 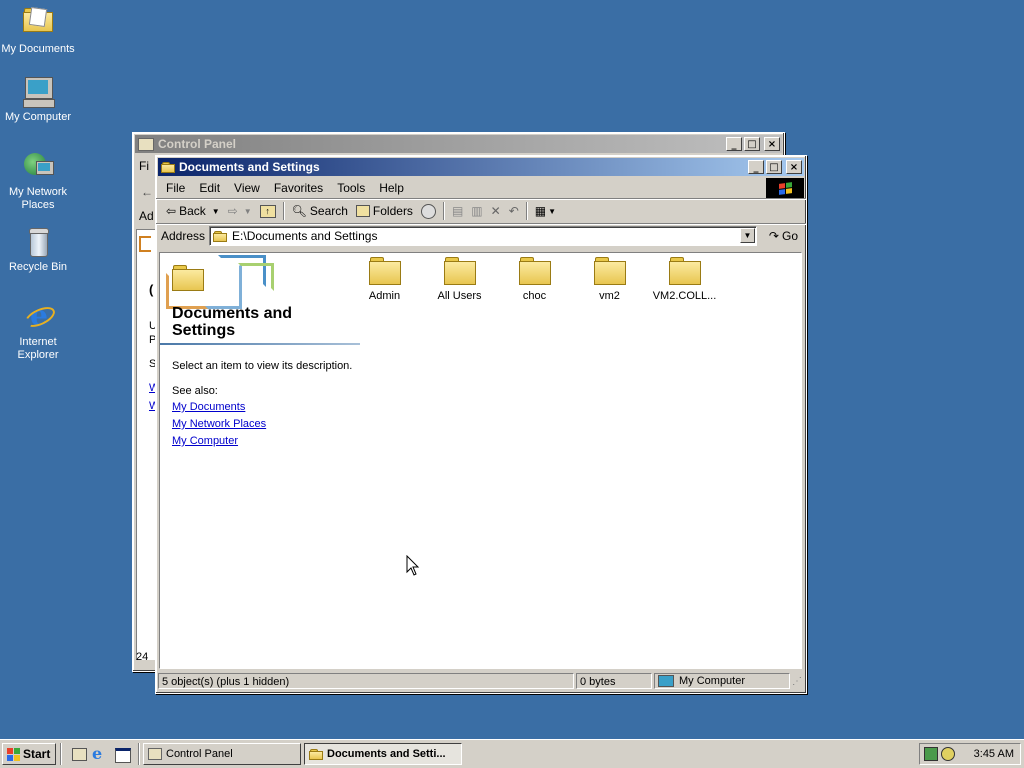 What do you see at coordinates (931, 754) in the screenshot?
I see `network-tray-icon` at bounding box center [931, 754].